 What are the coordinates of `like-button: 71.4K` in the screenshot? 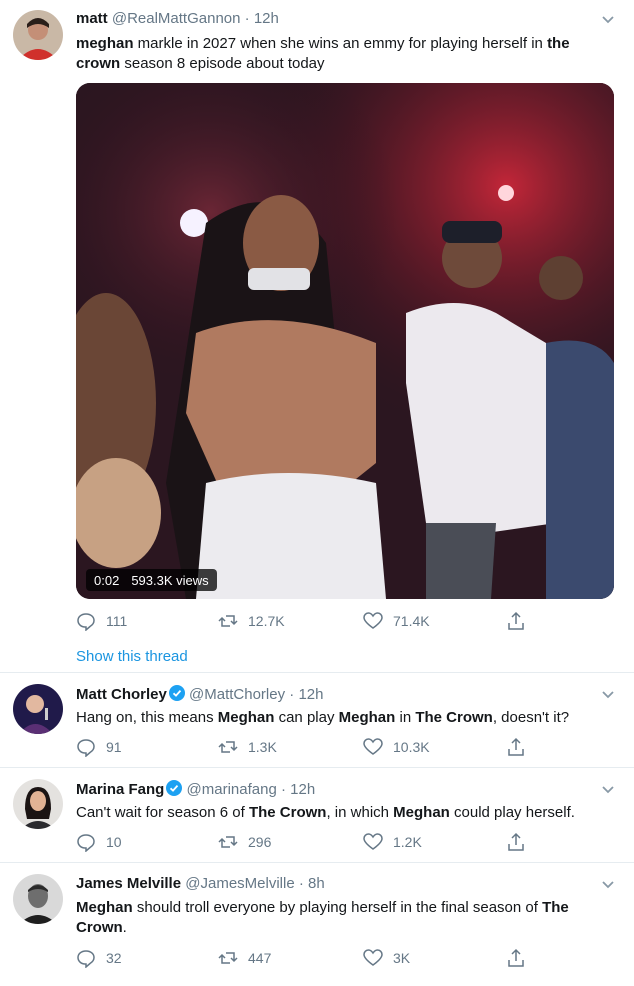 It's located at (396, 621).